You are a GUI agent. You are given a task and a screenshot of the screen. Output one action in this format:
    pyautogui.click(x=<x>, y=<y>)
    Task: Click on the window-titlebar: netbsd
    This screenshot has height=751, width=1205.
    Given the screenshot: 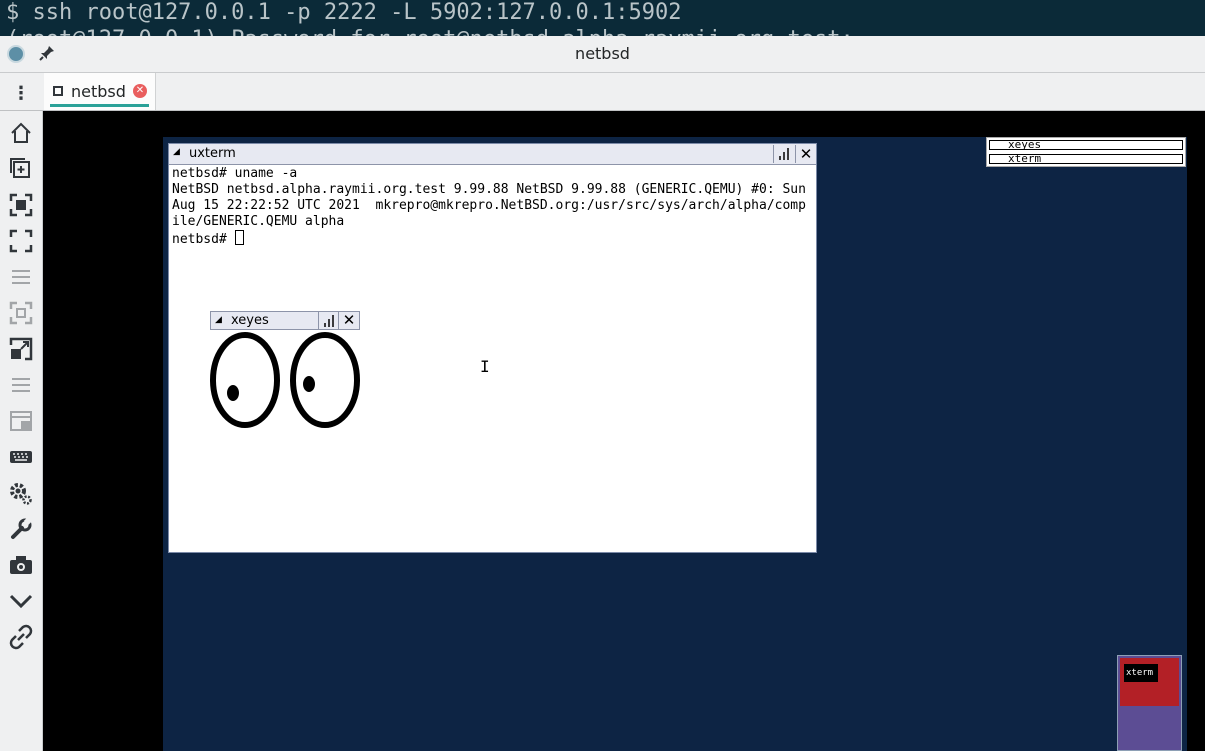 What is the action you would take?
    pyautogui.click(x=602, y=54)
    